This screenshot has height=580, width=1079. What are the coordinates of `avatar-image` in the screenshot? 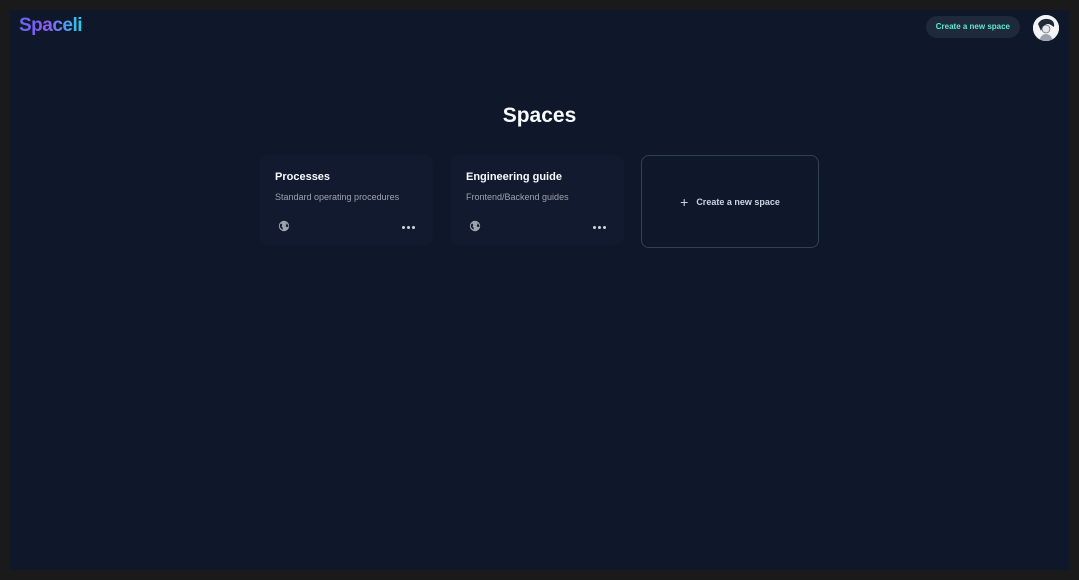 It's located at (1046, 28).